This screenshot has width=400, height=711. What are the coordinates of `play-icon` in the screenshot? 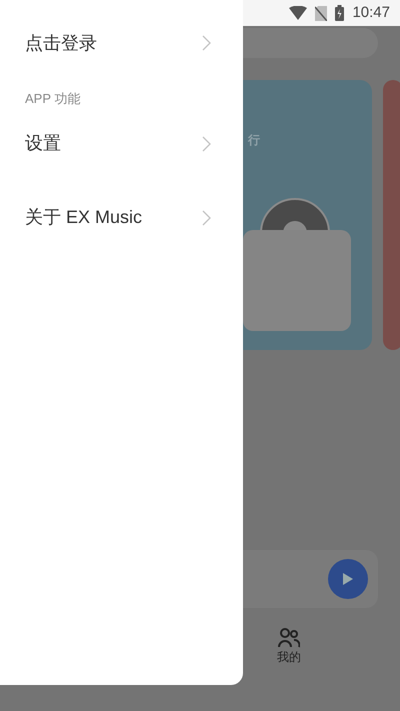 It's located at (348, 579).